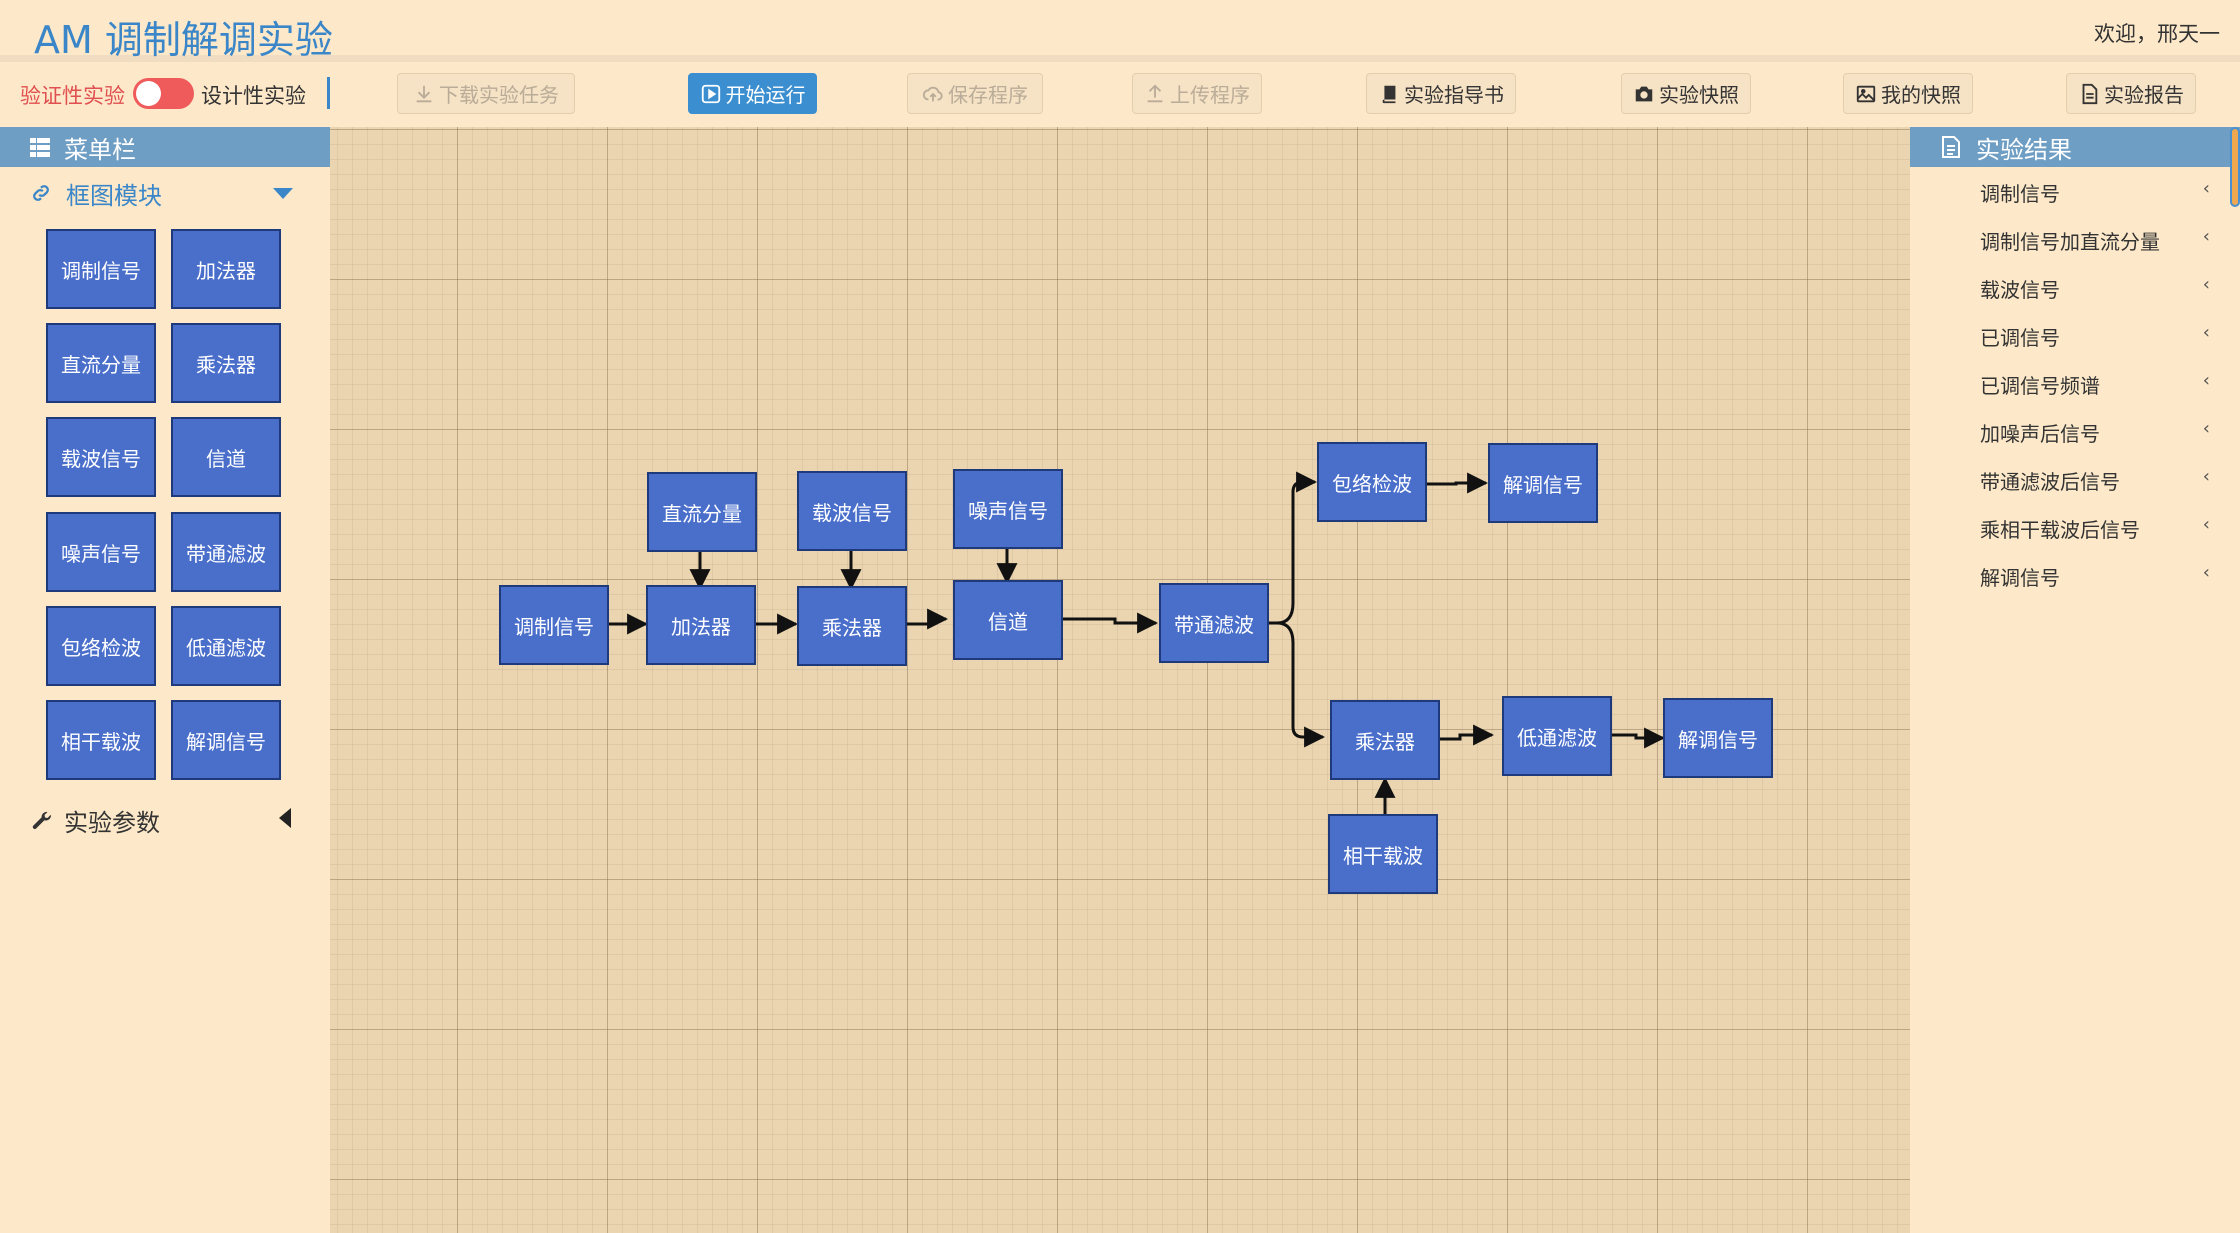  Describe the element at coordinates (226, 457) in the screenshot. I see `palette-block: 信道` at that location.